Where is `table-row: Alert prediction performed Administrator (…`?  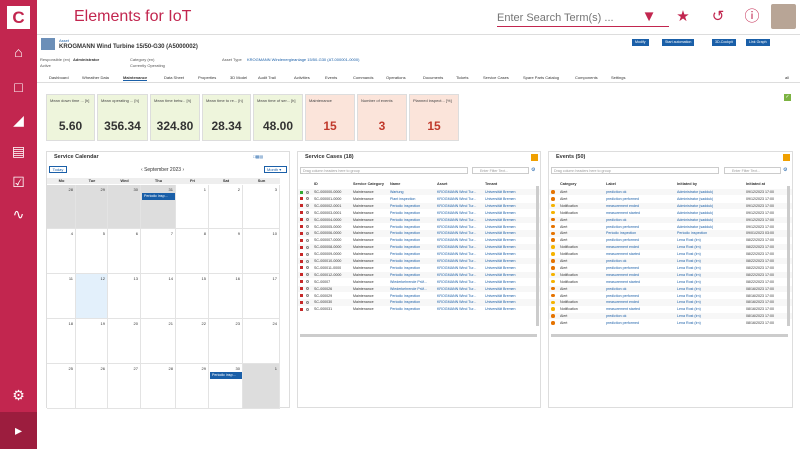
table-row: Alert prediction performed Administrator (… is located at coordinates (670, 199).